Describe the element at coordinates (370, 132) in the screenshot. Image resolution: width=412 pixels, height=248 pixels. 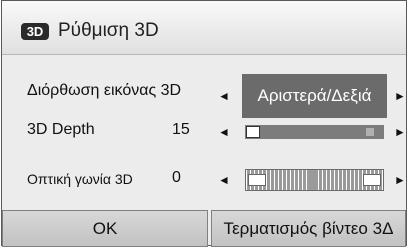
I see `depth-slider-end-icon` at that location.